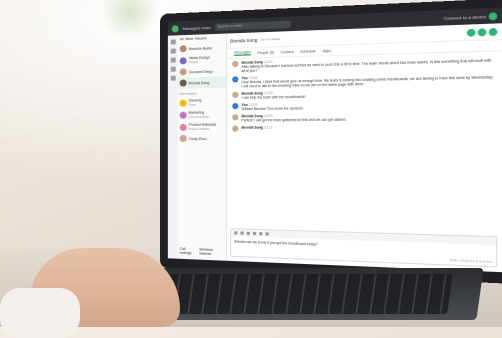 This screenshot has width=502, height=338. Describe the element at coordinates (200, 71) in the screenshot. I see `contact-name: Giovanni Diego` at that location.